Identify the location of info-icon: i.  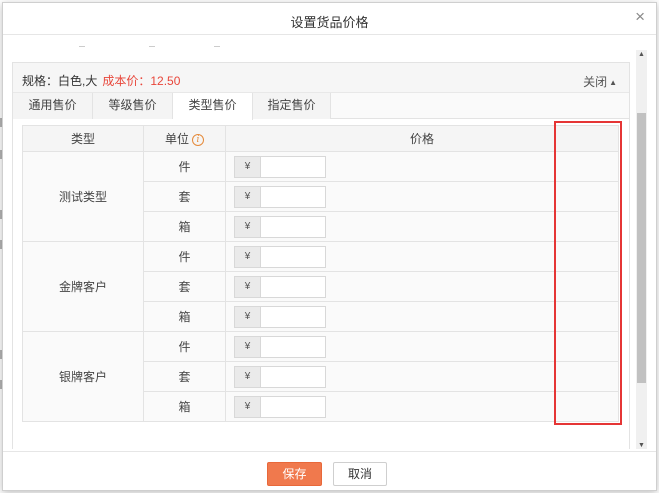
(198, 139).